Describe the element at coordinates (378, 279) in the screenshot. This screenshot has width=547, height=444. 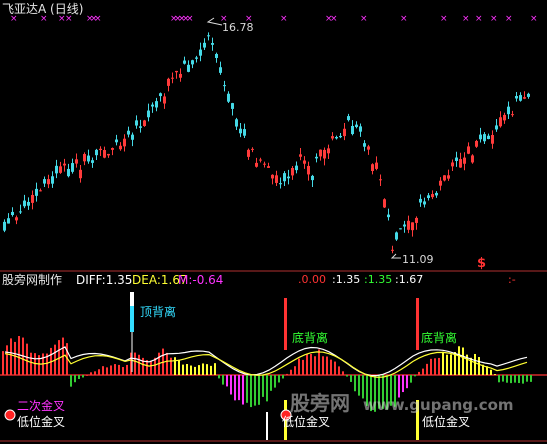
I see `extra-value-3: :1.35` at that location.